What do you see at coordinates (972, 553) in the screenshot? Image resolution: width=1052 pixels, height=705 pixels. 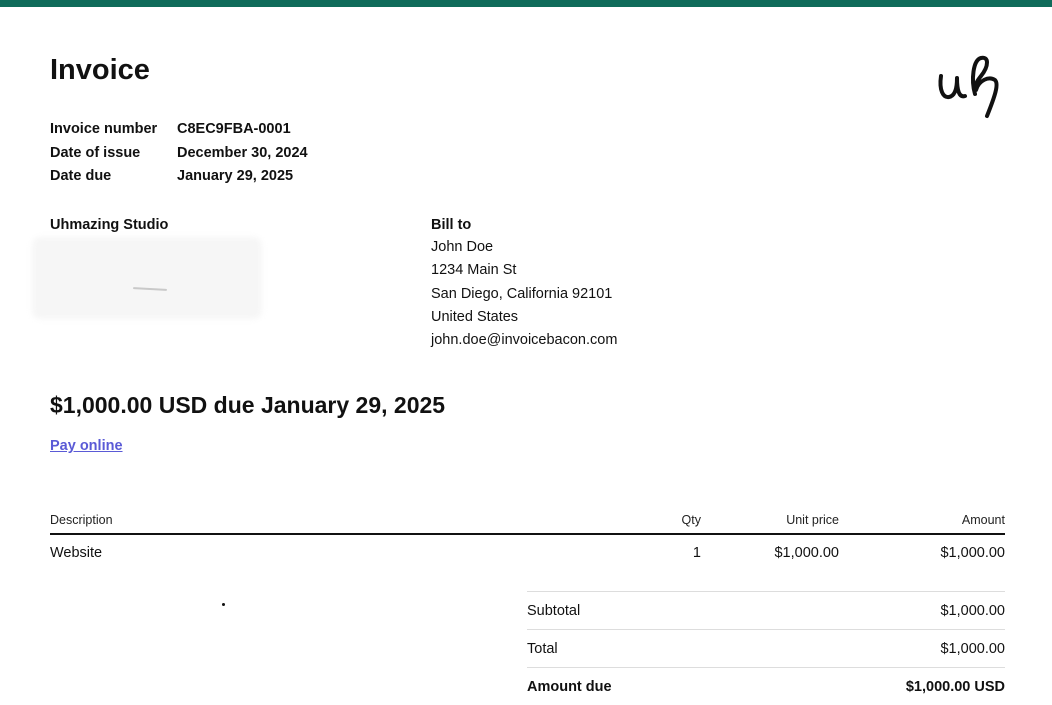 I see `item-amount: $1,000.00` at bounding box center [972, 553].